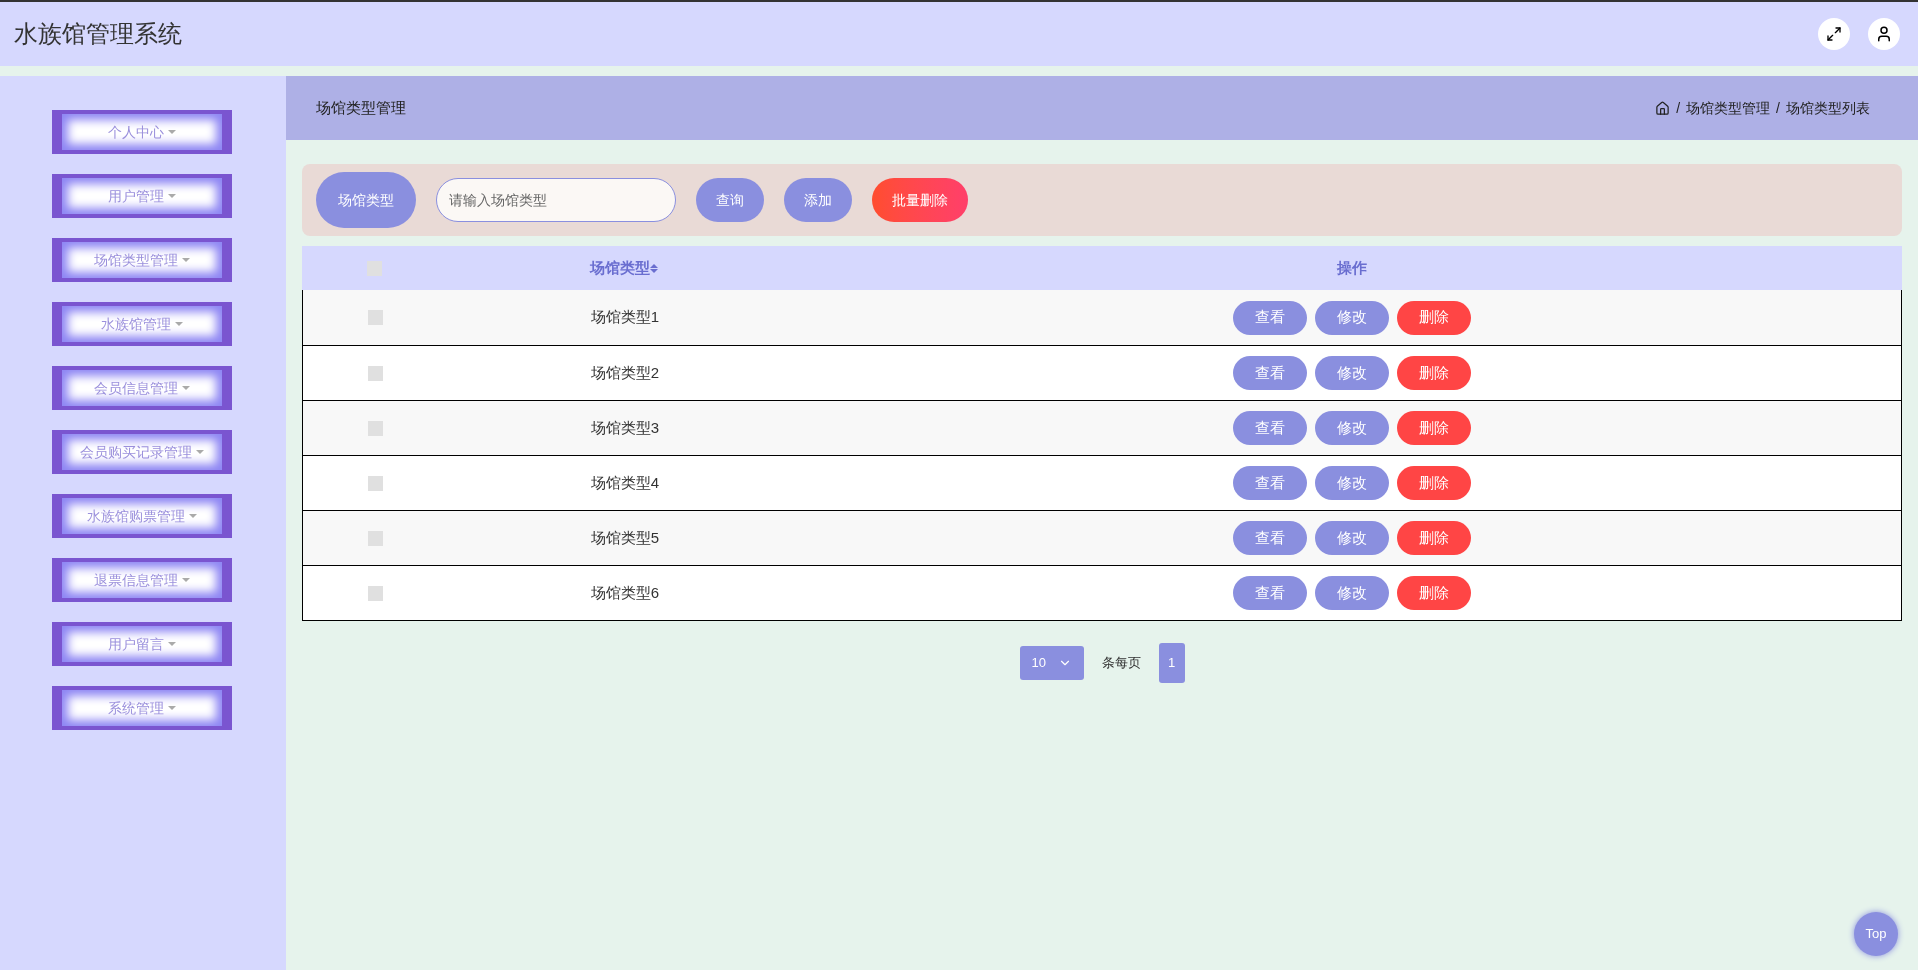 The image size is (1918, 970). I want to click on column-header: 操作, so click(1352, 267).